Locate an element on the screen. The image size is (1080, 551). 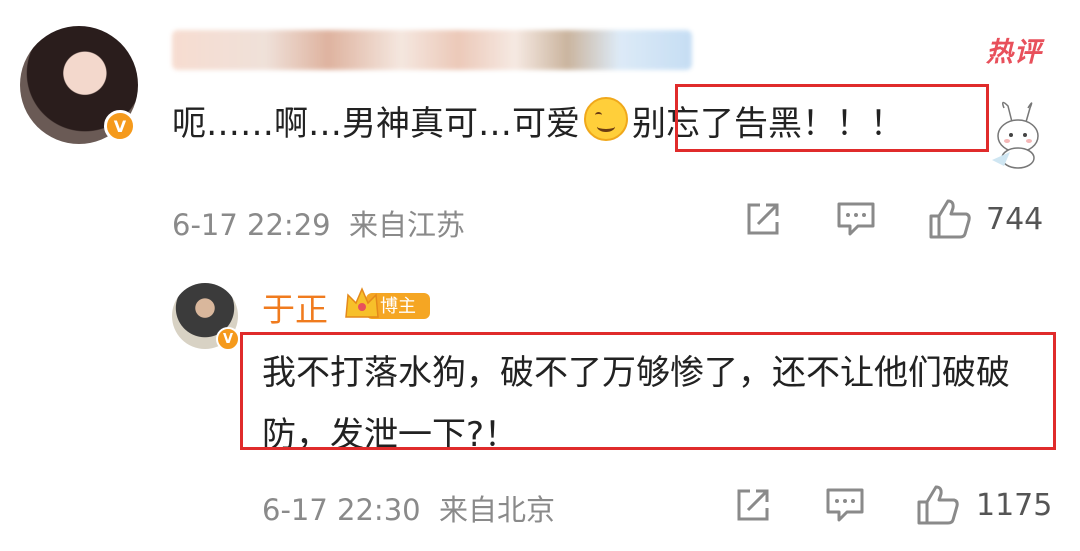
hot-comment-label: 热评 is located at coordinates (1014, 52).